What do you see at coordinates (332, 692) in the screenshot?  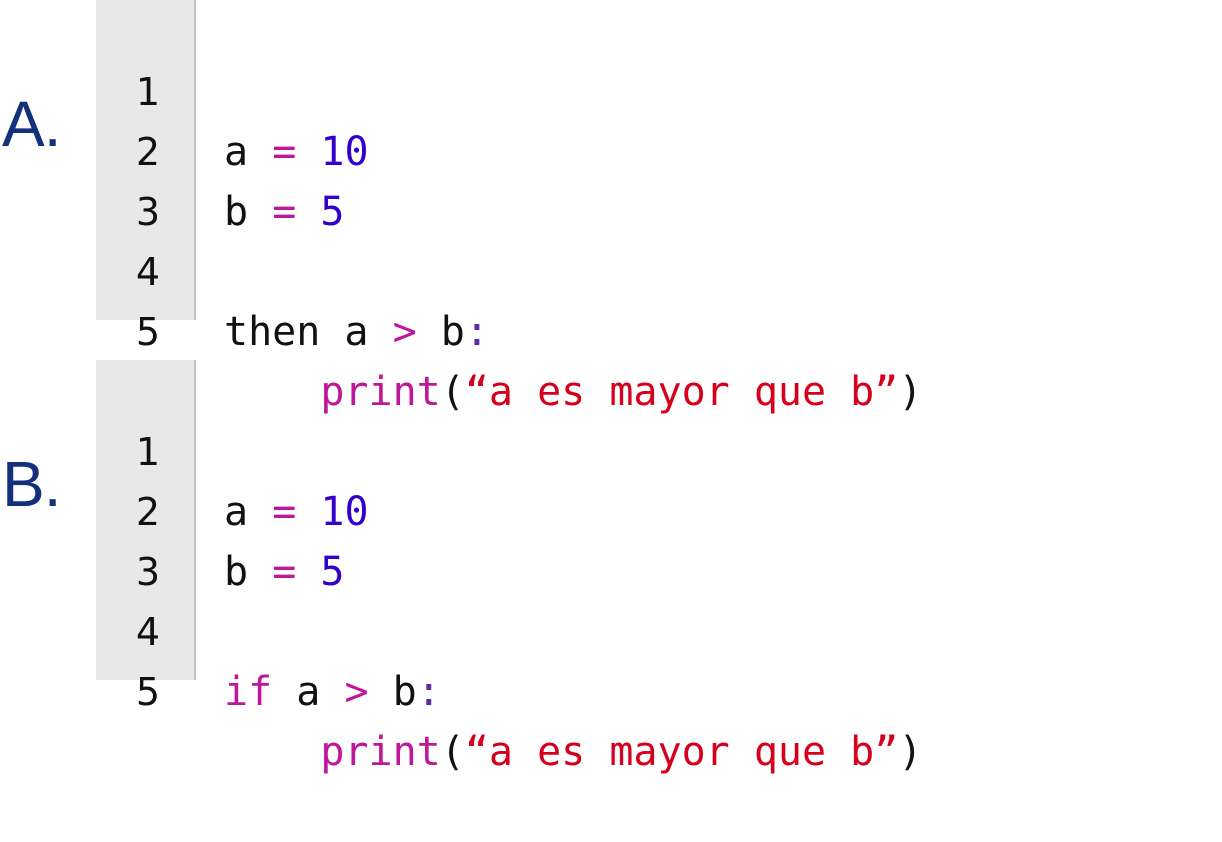 I see `line-content: if a > b:` at bounding box center [332, 692].